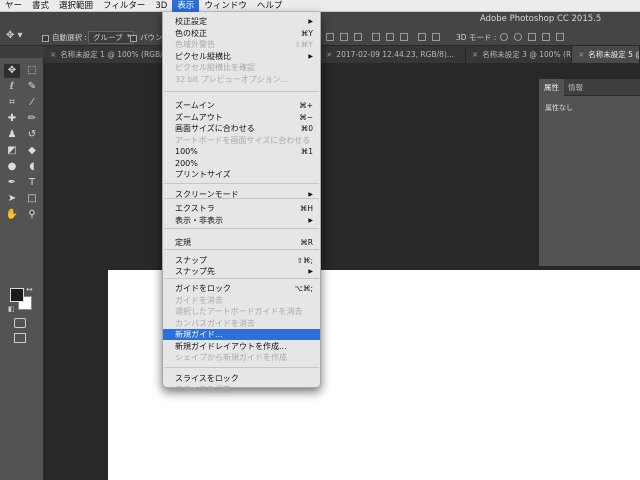  I want to click on shape-tool-icon: □, so click(32, 199).